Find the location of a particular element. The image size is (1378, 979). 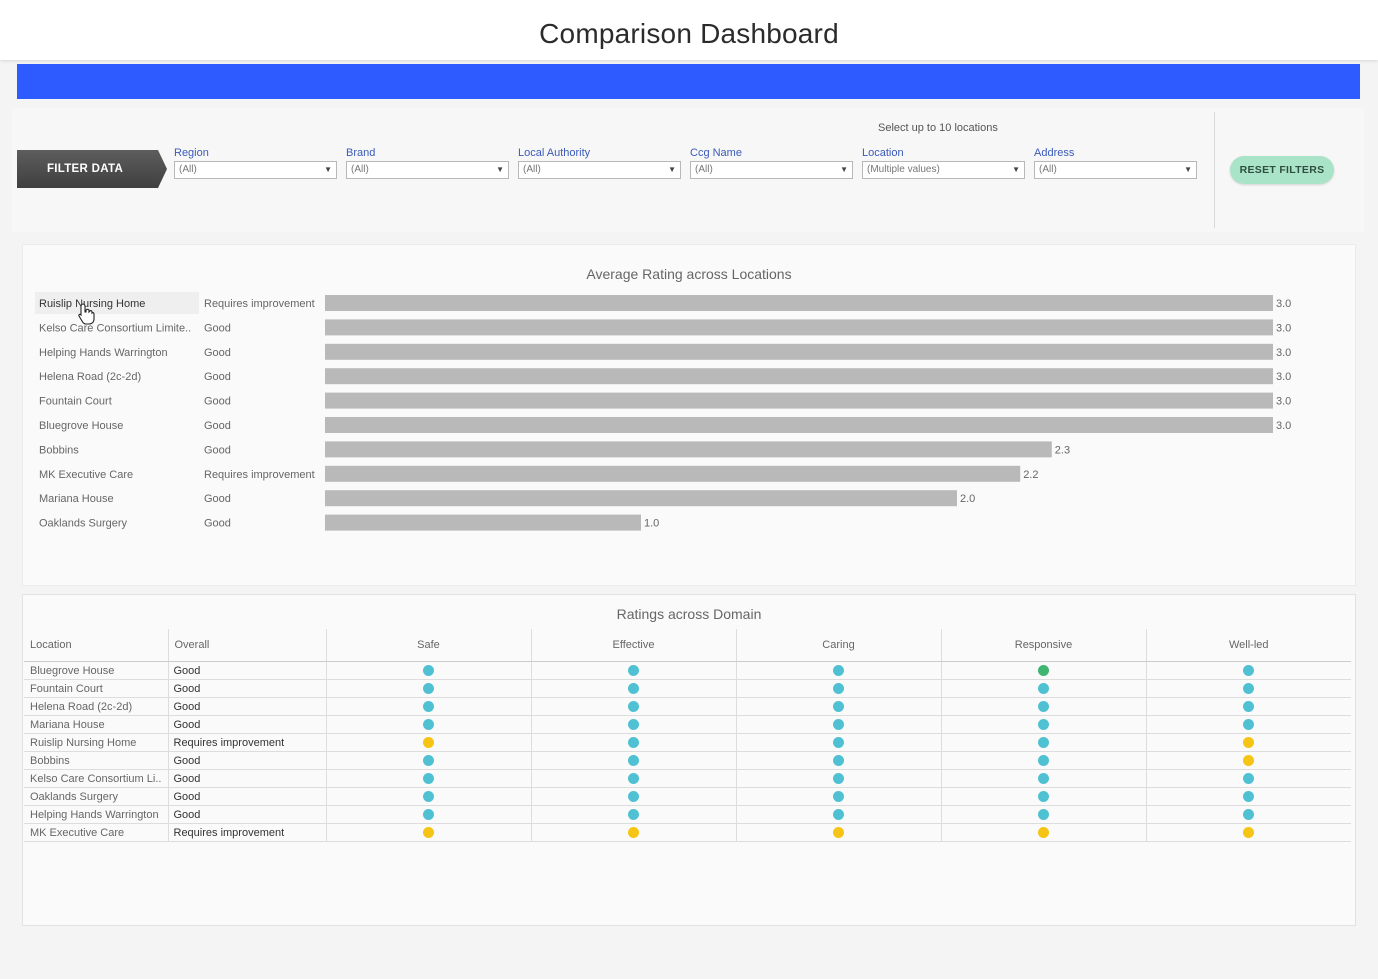

category-label: Oaklands Surgery is located at coordinates (83, 524).